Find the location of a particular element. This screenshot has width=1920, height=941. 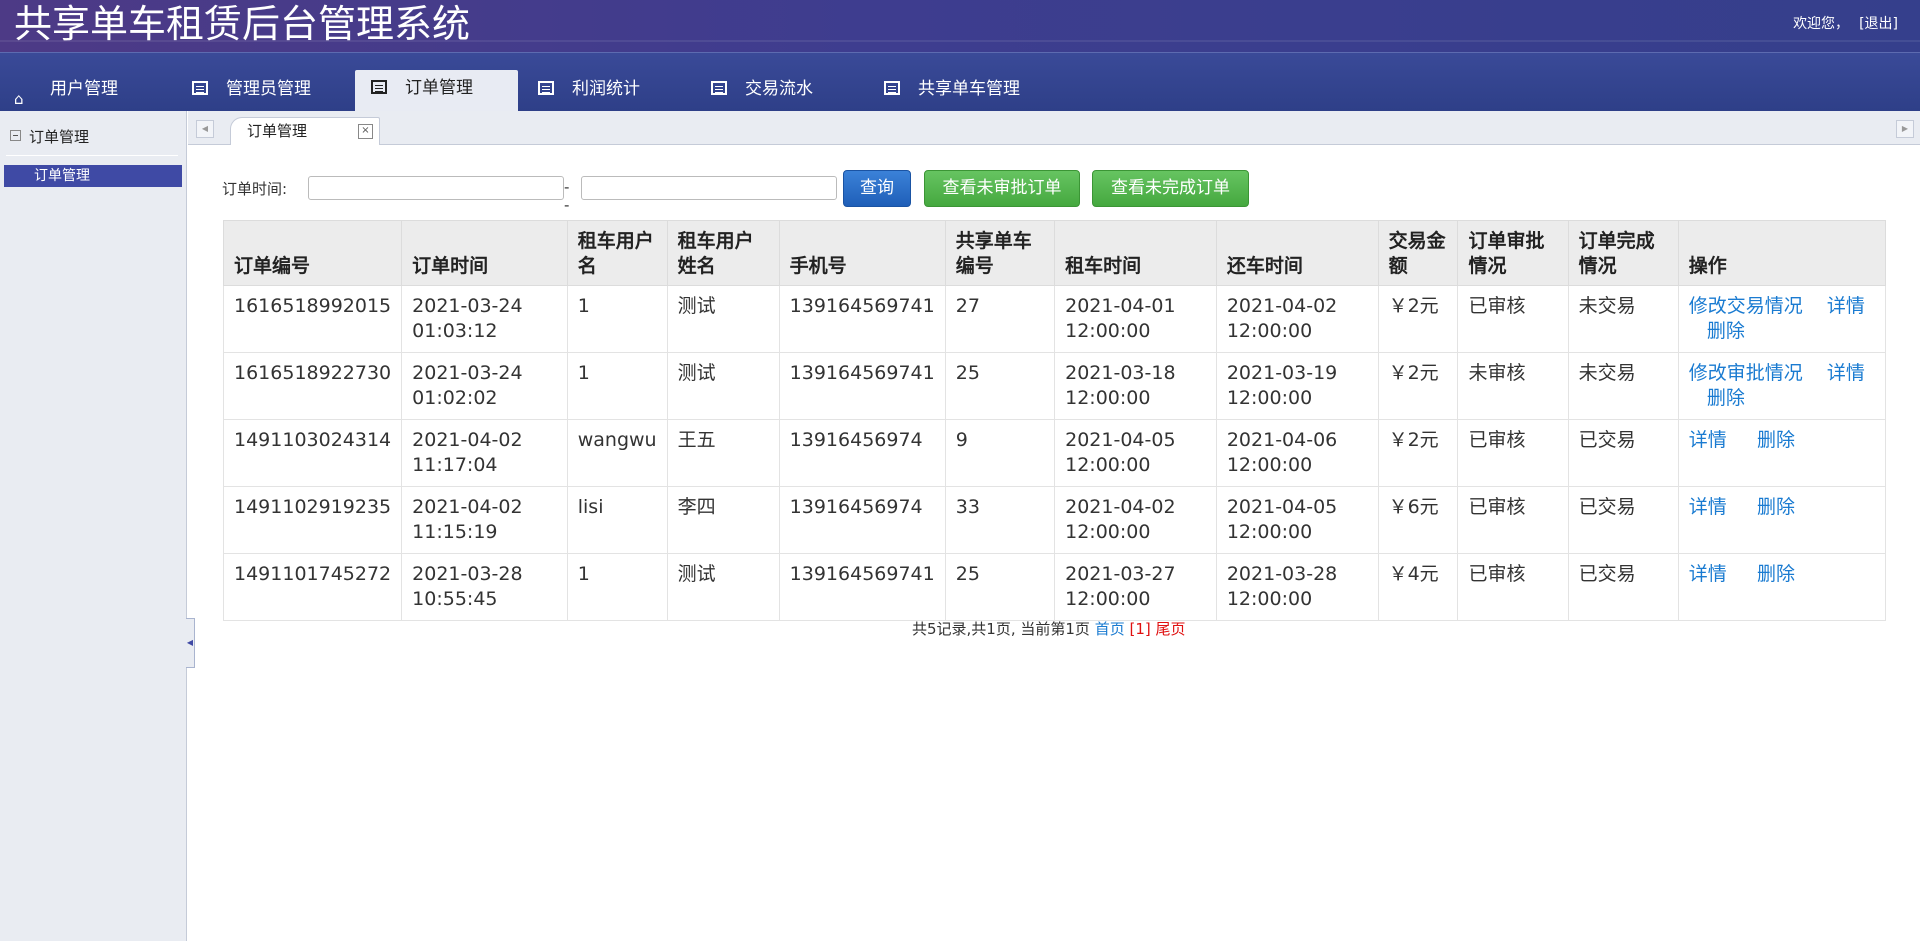

tab-transaction-flow: 交易流水 is located at coordinates (780, 91).